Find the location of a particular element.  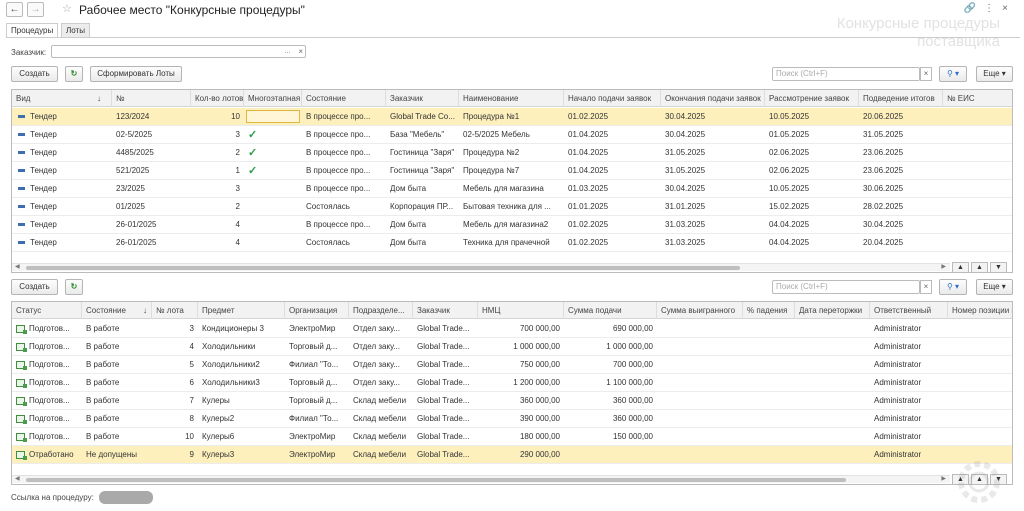

go-first-button: ▲ is located at coordinates (960, 267).